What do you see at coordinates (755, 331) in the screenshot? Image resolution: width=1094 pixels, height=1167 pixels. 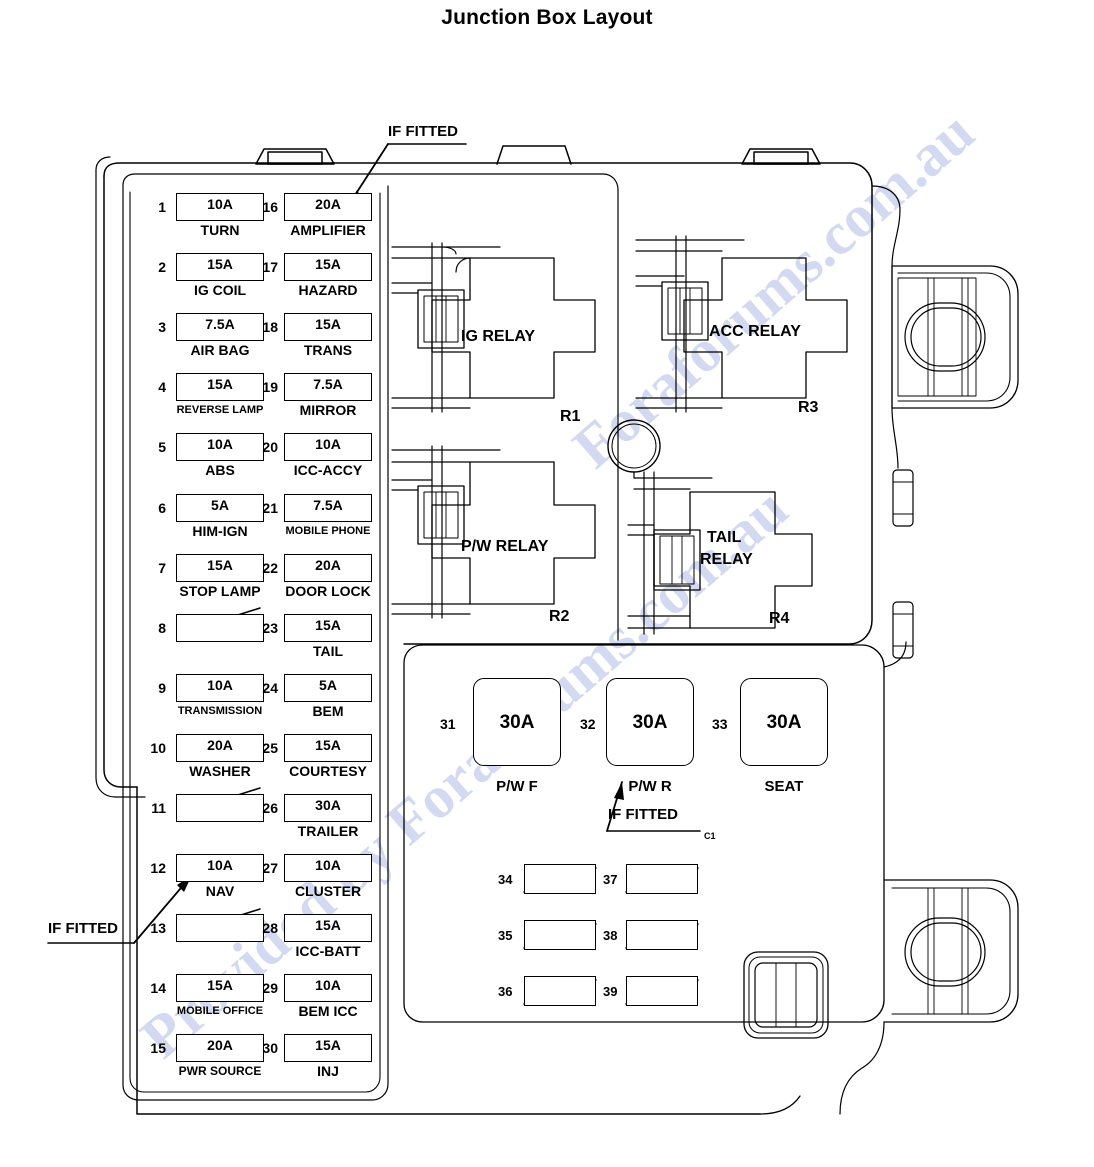 I see `relay-label-acc: ACC RELAY` at bounding box center [755, 331].